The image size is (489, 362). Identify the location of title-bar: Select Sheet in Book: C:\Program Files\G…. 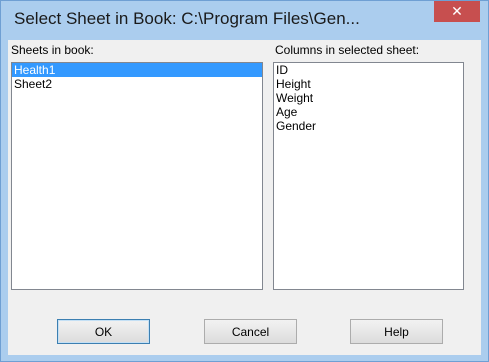
(244, 19).